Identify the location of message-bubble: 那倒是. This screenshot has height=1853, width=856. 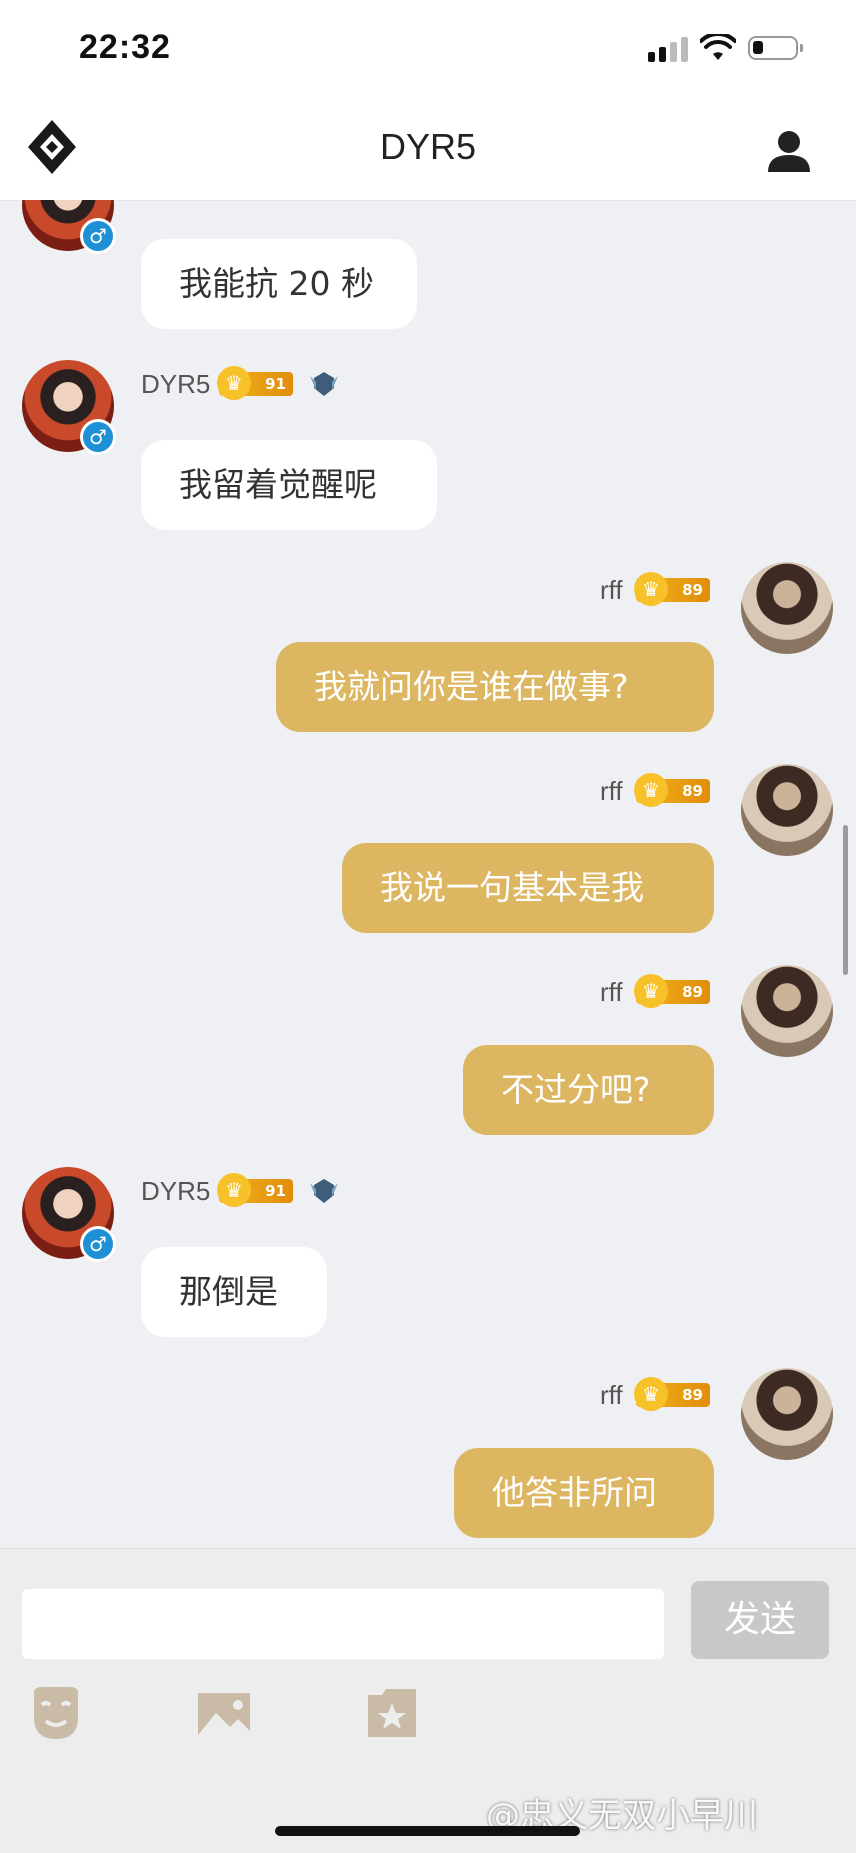
(234, 1292).